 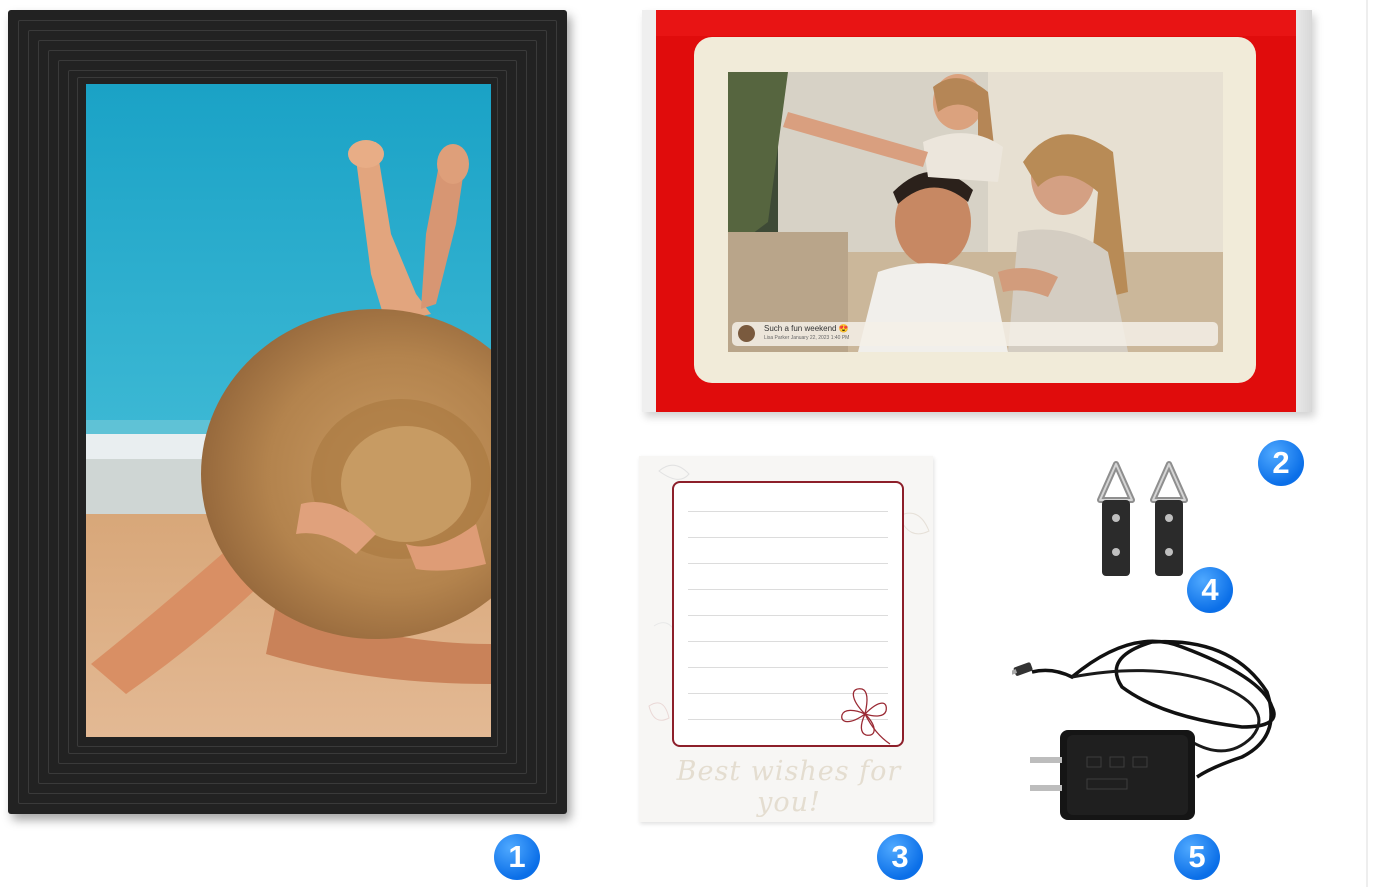 I want to click on greeting-card: Best wishes for you!, so click(x=786, y=639).